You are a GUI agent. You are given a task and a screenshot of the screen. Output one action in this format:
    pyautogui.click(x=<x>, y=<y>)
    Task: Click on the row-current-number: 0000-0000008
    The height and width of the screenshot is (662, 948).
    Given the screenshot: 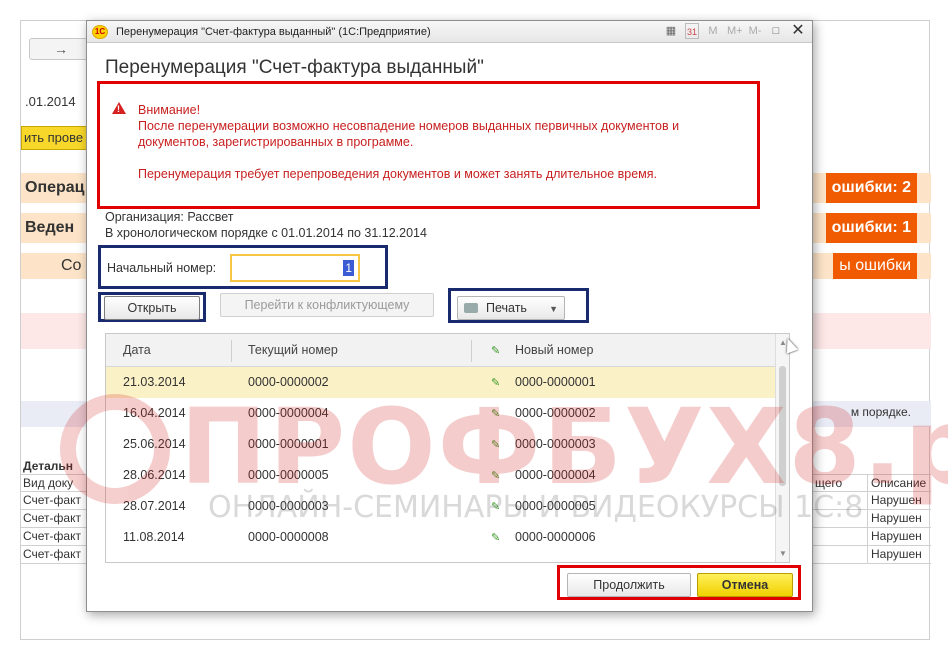 What is the action you would take?
    pyautogui.click(x=288, y=537)
    